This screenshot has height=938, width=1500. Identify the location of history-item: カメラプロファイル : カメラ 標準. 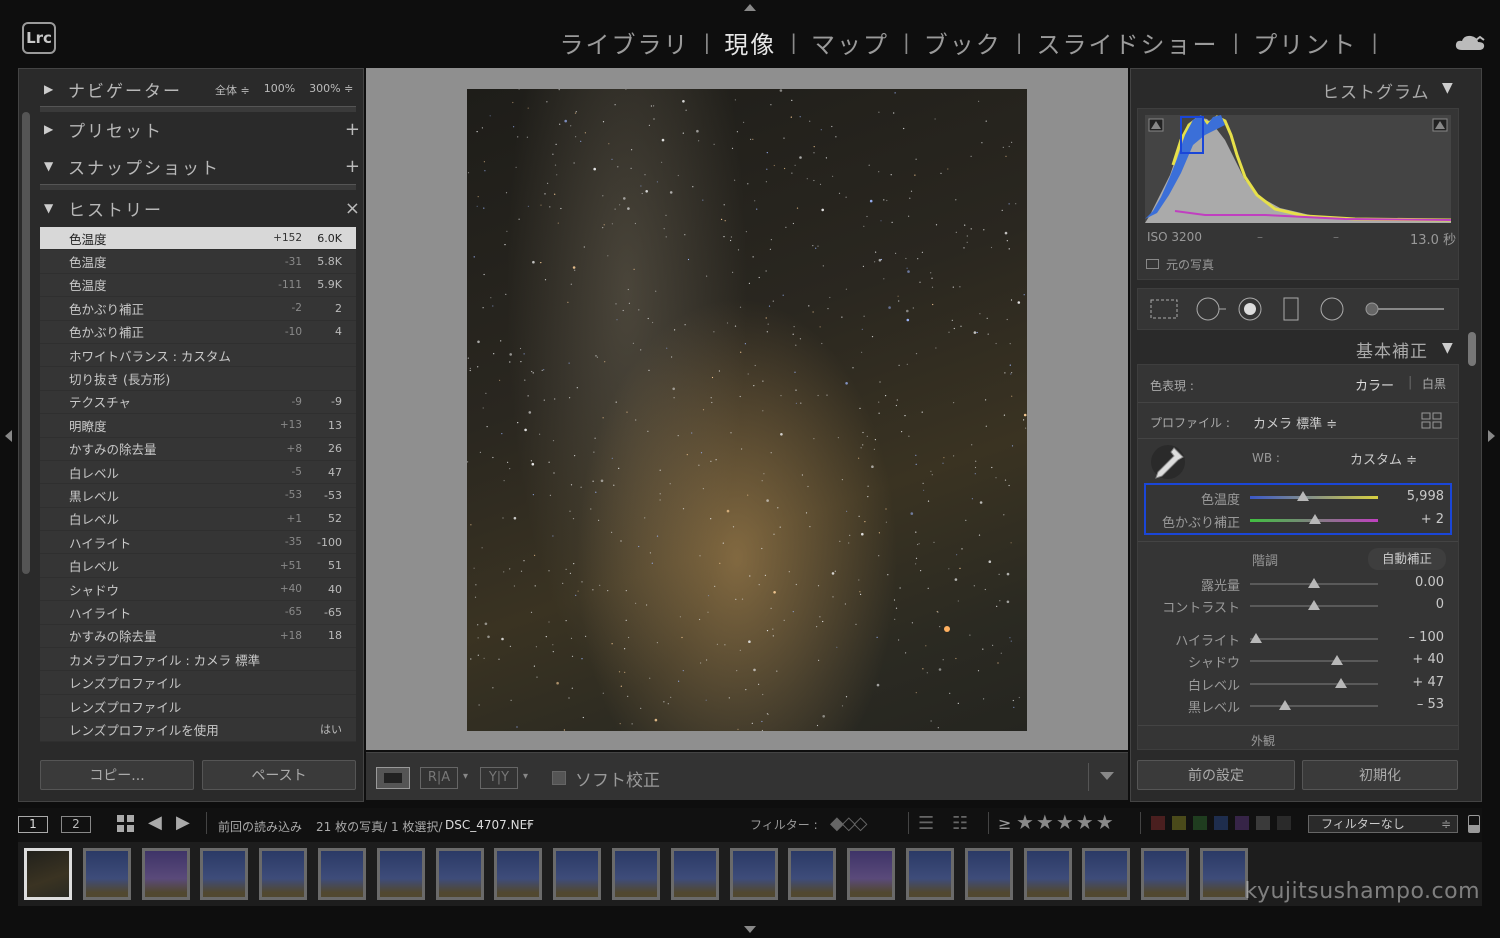
(198, 660).